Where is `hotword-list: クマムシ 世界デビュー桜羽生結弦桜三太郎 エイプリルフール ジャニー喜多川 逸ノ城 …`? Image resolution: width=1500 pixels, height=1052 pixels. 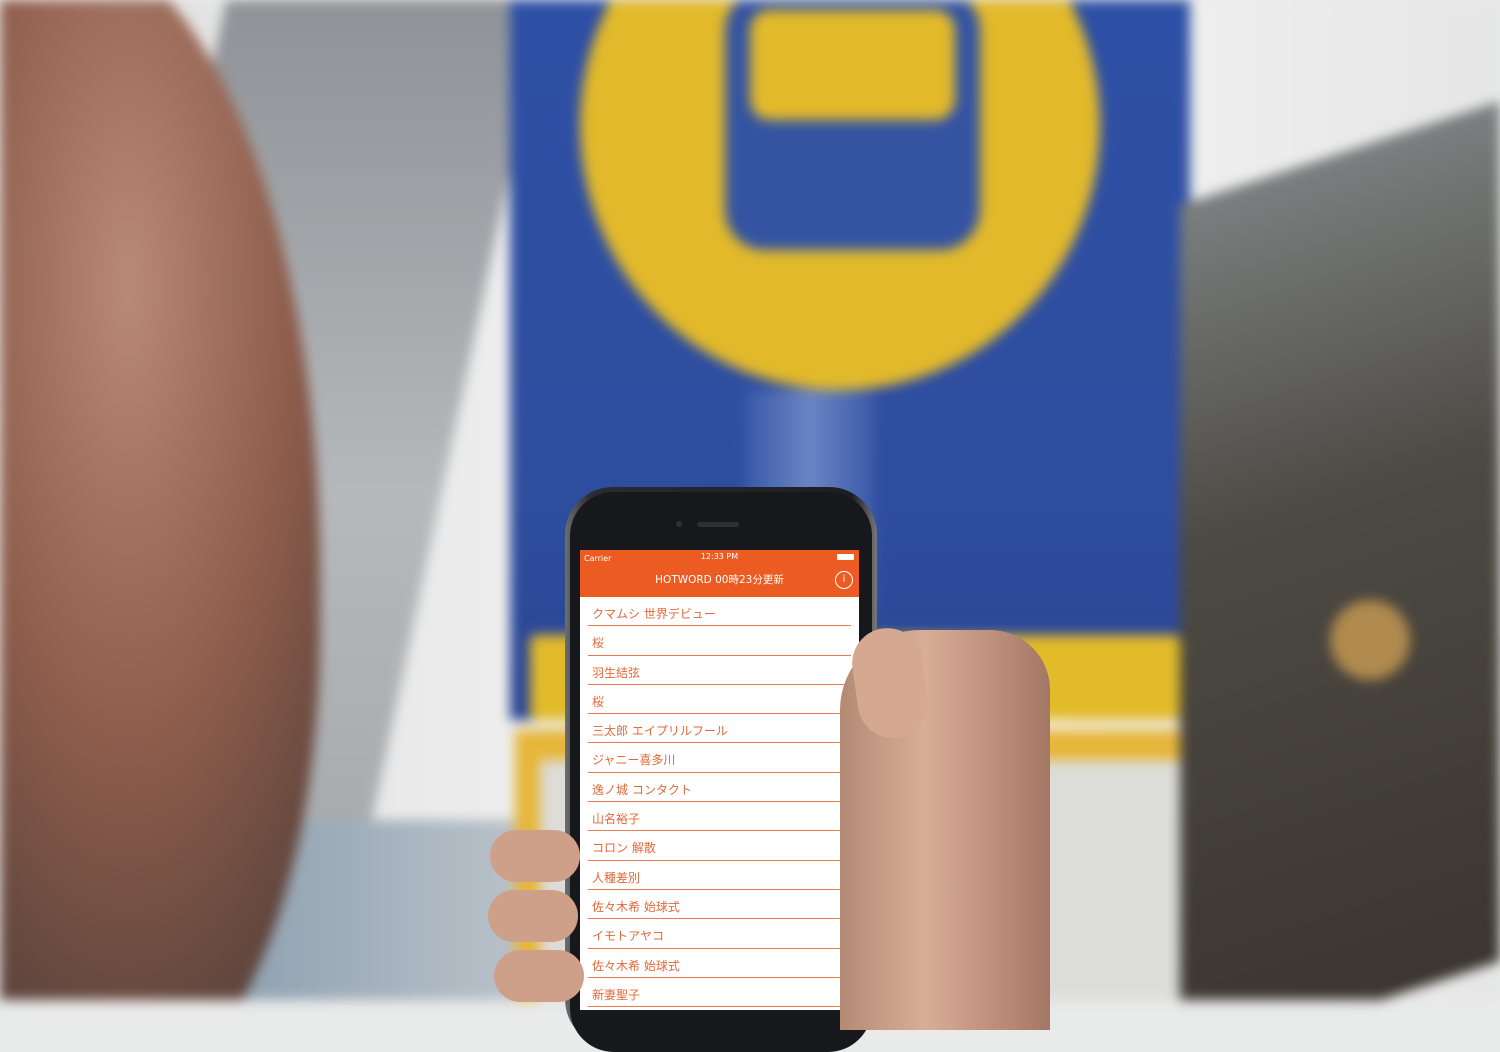
hotword-list: クマムシ 世界デビュー桜羽生結弦桜三太郎 エイプリルフール ジャニー喜多川 逸ノ城 … is located at coordinates (719, 802).